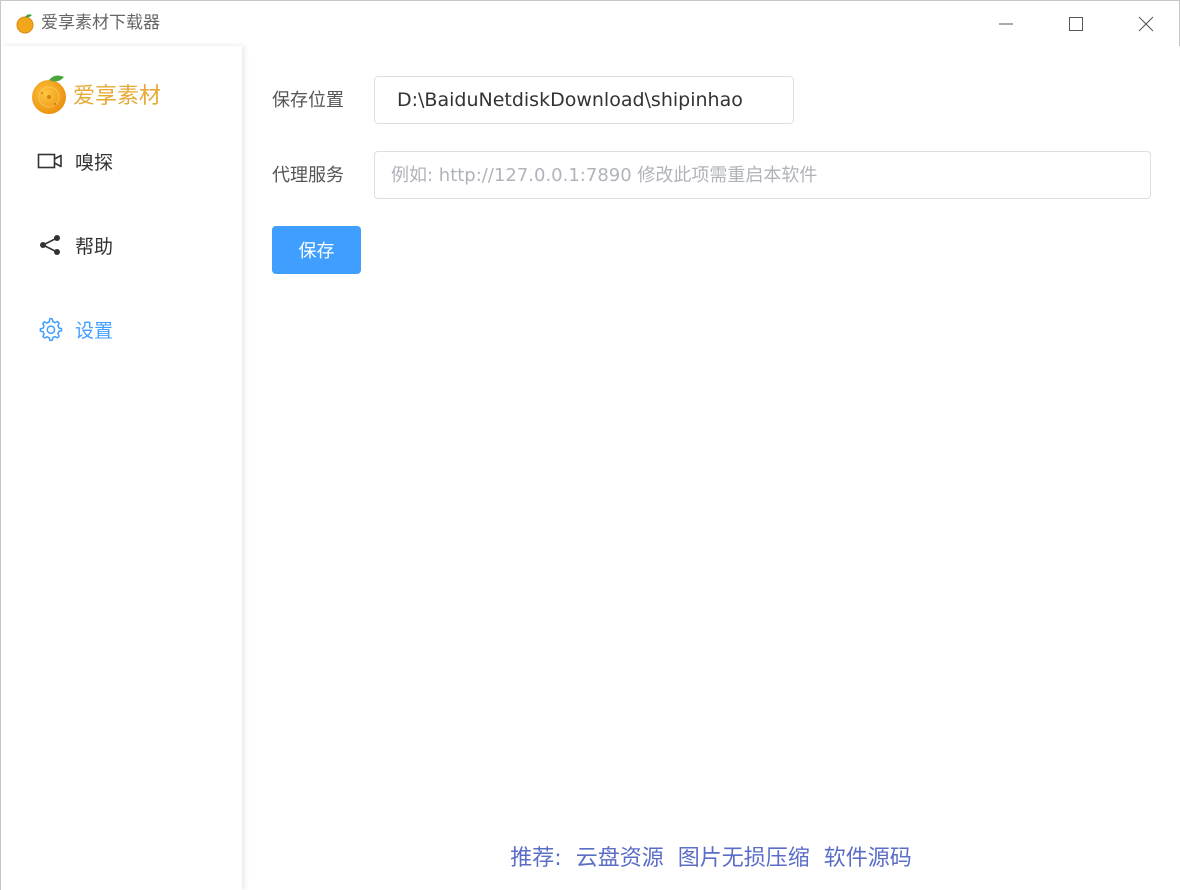 Image resolution: width=1180 pixels, height=890 pixels. I want to click on save-location-label: 保存位置, so click(308, 100).